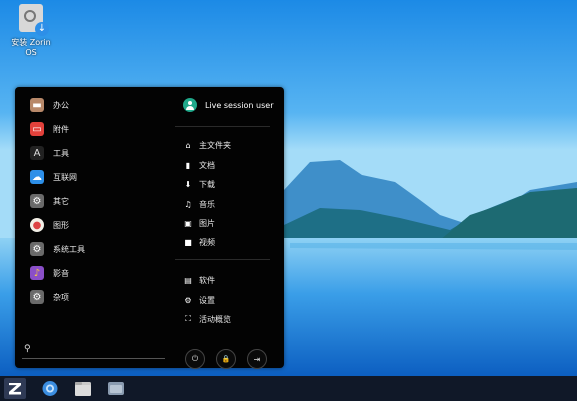  I want to click on place-music: ♫ 音乐, so click(199, 204).